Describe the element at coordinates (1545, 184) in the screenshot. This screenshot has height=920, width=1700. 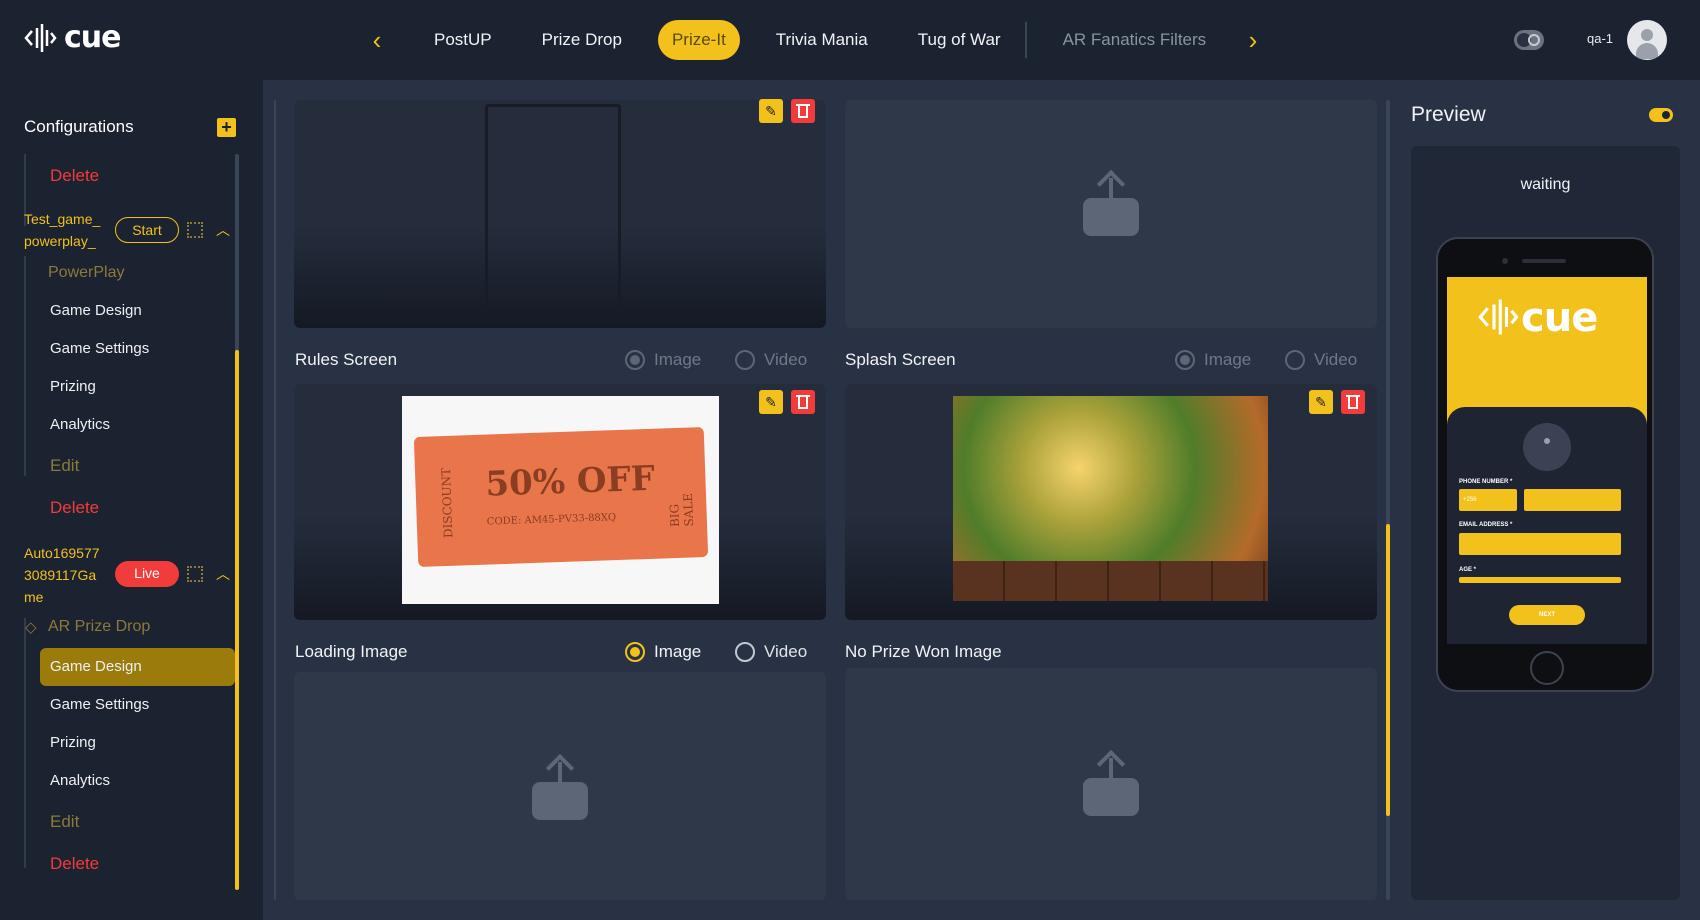
I see `preview-status: waiting` at that location.